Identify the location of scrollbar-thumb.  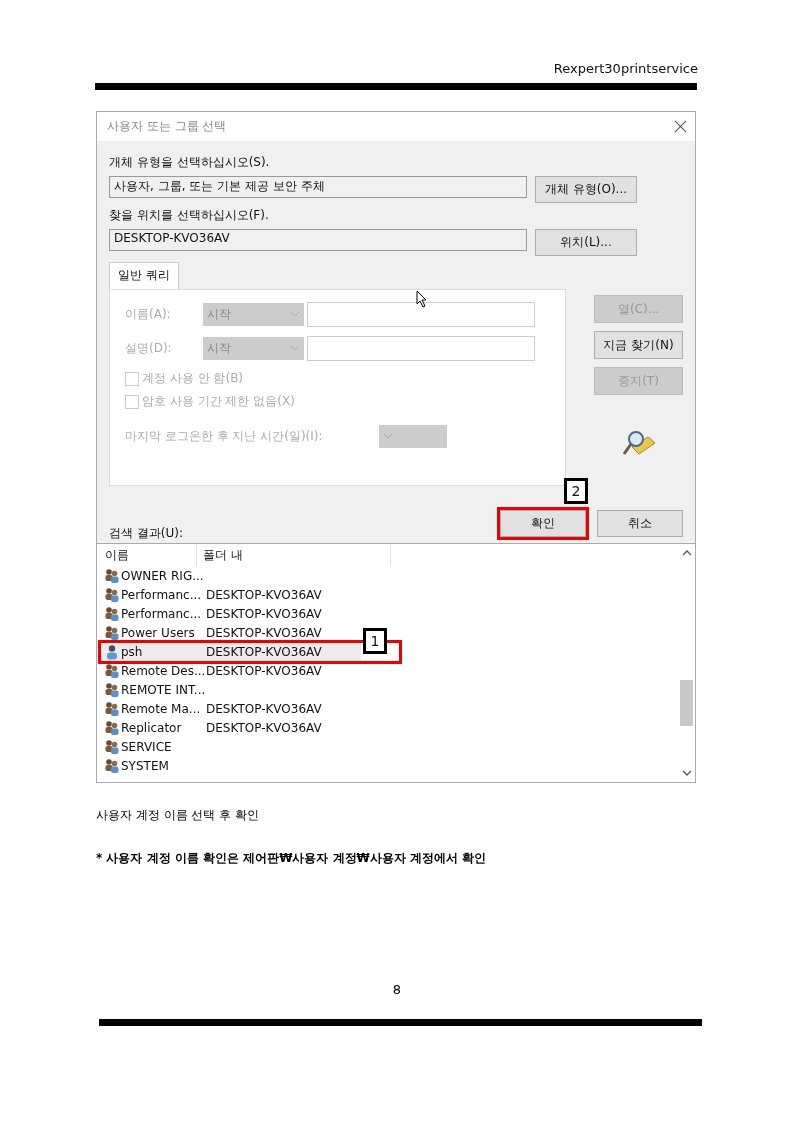
(686, 703).